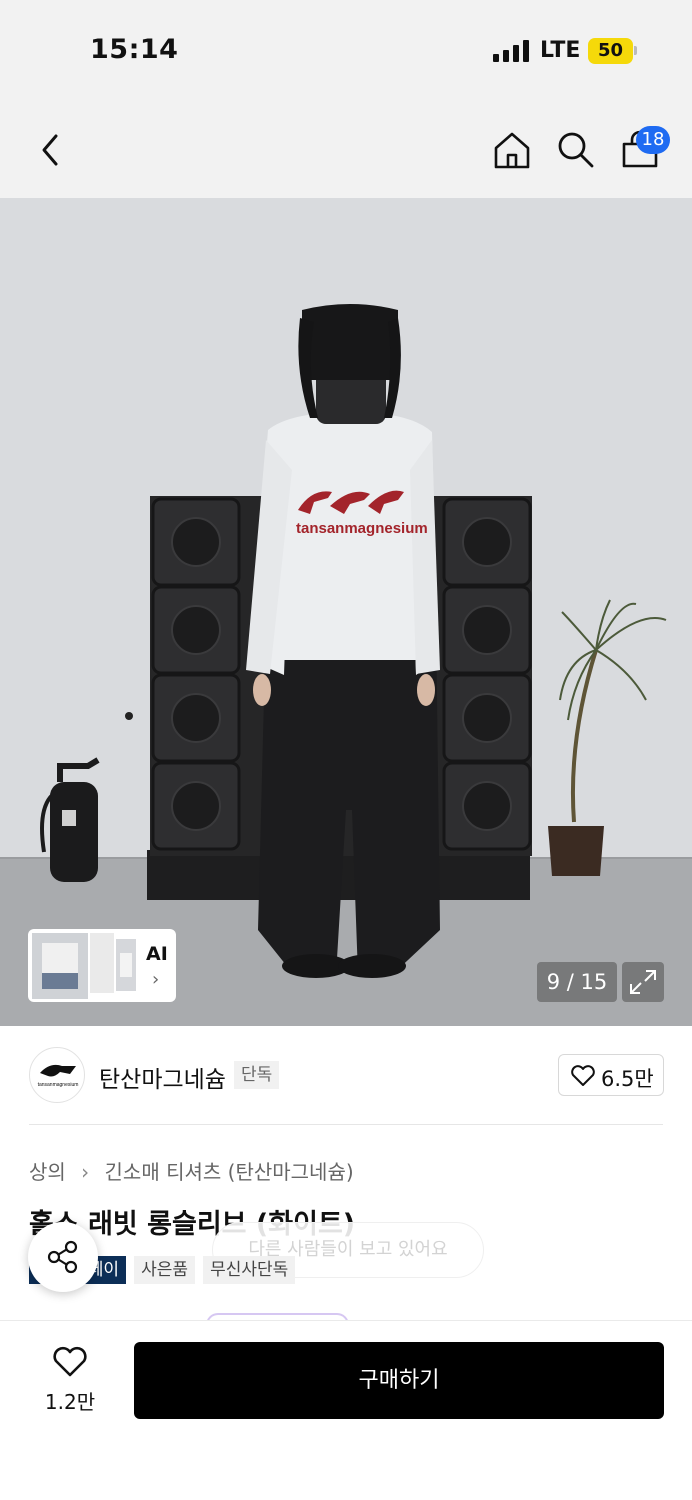 This screenshot has height=1500, width=692. What do you see at coordinates (70, 1379) in the screenshot?
I see `wishlist-button: 1.2만` at bounding box center [70, 1379].